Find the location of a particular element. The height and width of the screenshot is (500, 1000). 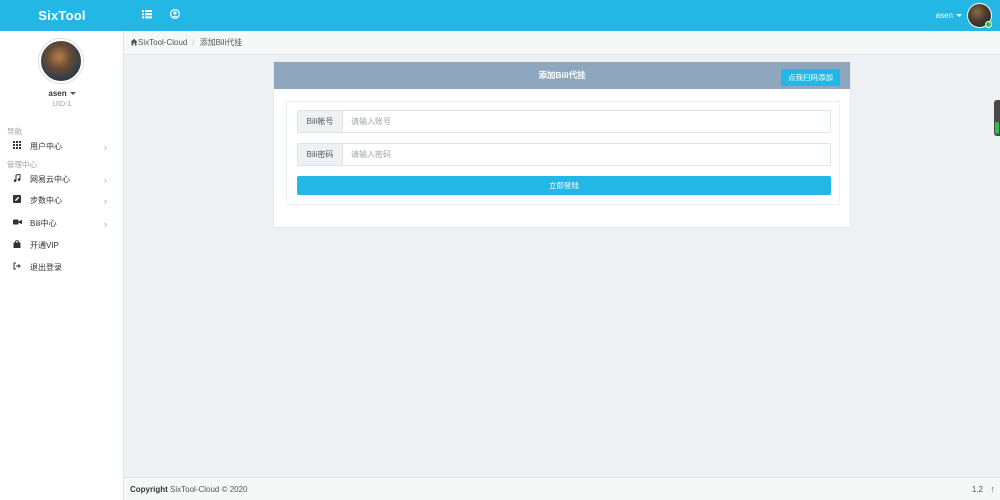

sidebar-item-label: Bili中心 is located at coordinates (43, 223).